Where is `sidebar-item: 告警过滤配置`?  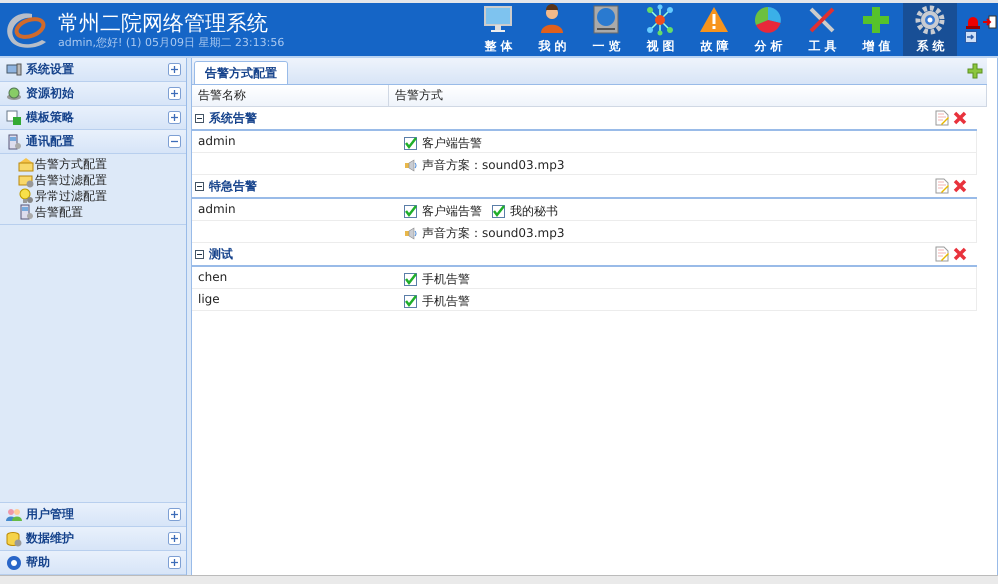 sidebar-item: 告警过滤配置 is located at coordinates (102, 180).